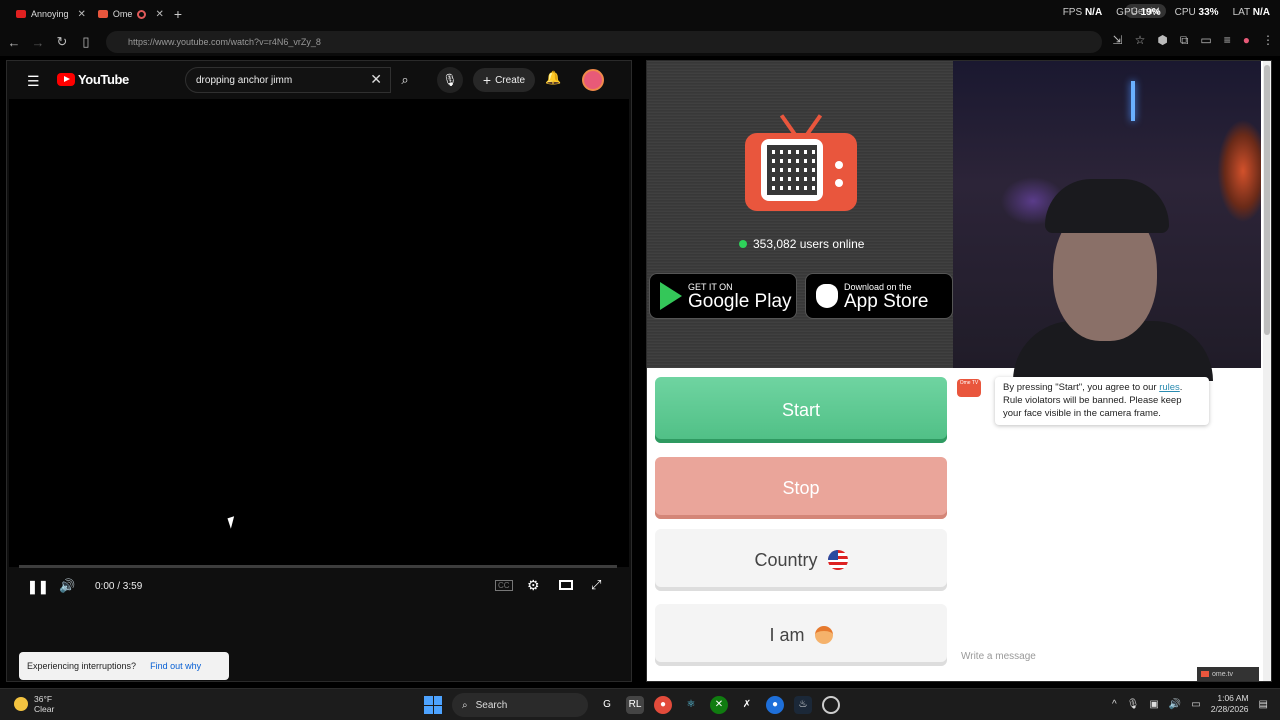 The image size is (1280, 720). I want to click on video-progress-bar, so click(318, 566).